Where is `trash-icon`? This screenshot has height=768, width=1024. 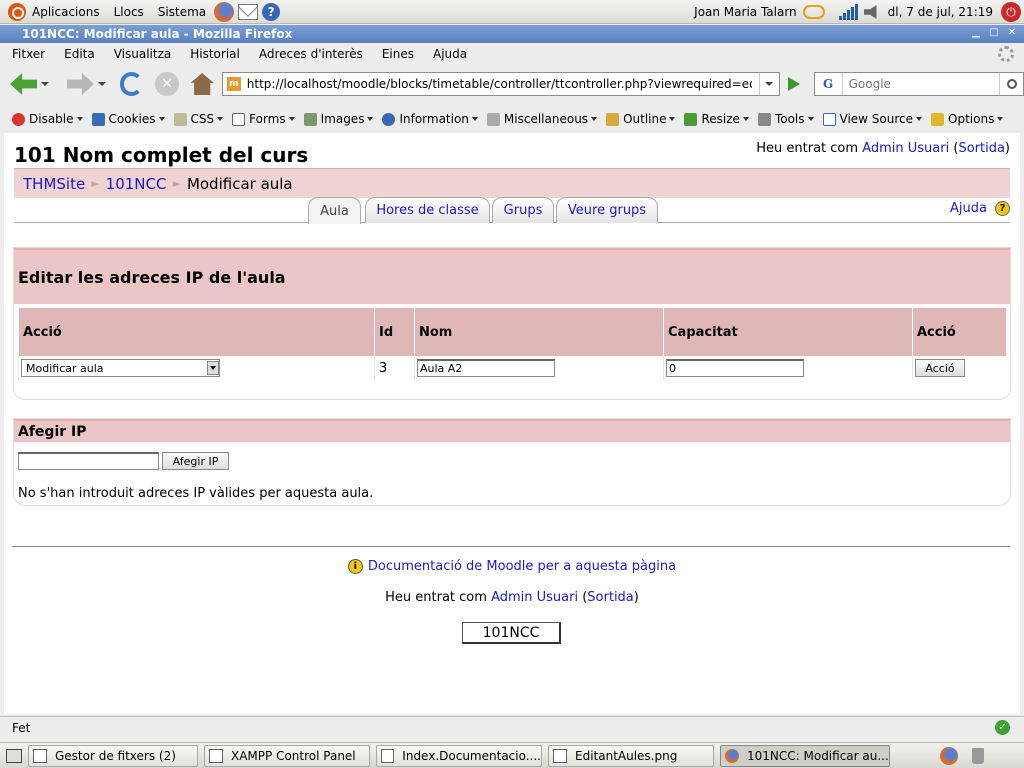 trash-icon is located at coordinates (978, 755).